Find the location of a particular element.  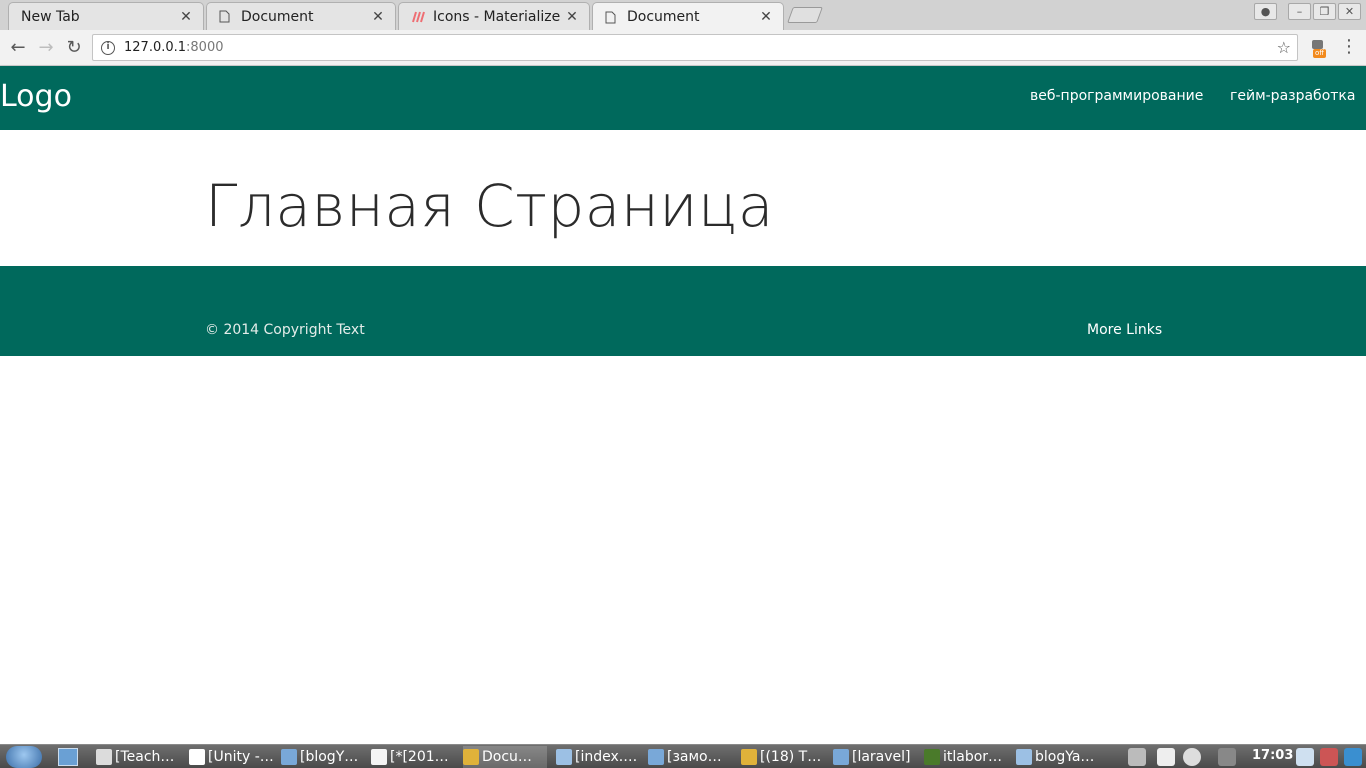

terminal-icon is located at coordinates (932, 757).